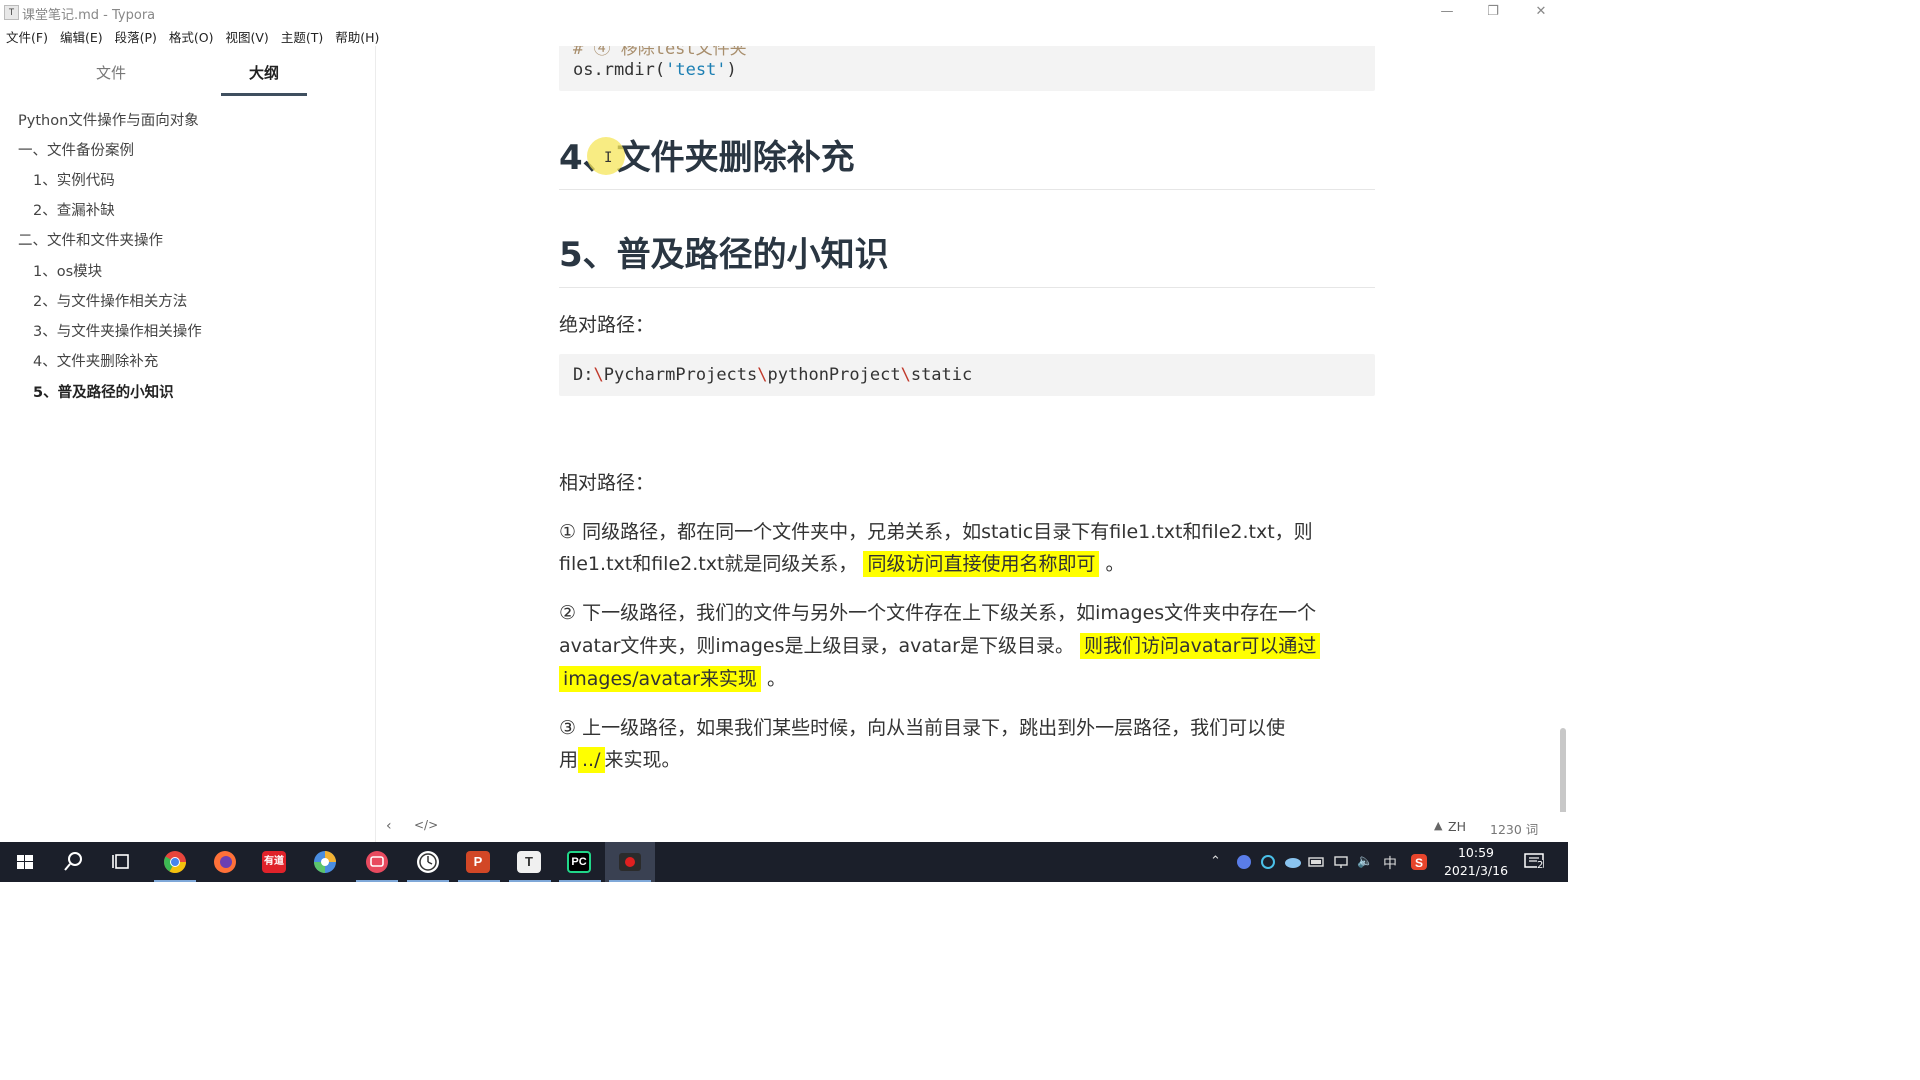 The height and width of the screenshot is (1080, 1920). What do you see at coordinates (1514, 828) in the screenshot?
I see `word-count: 1230 词` at bounding box center [1514, 828].